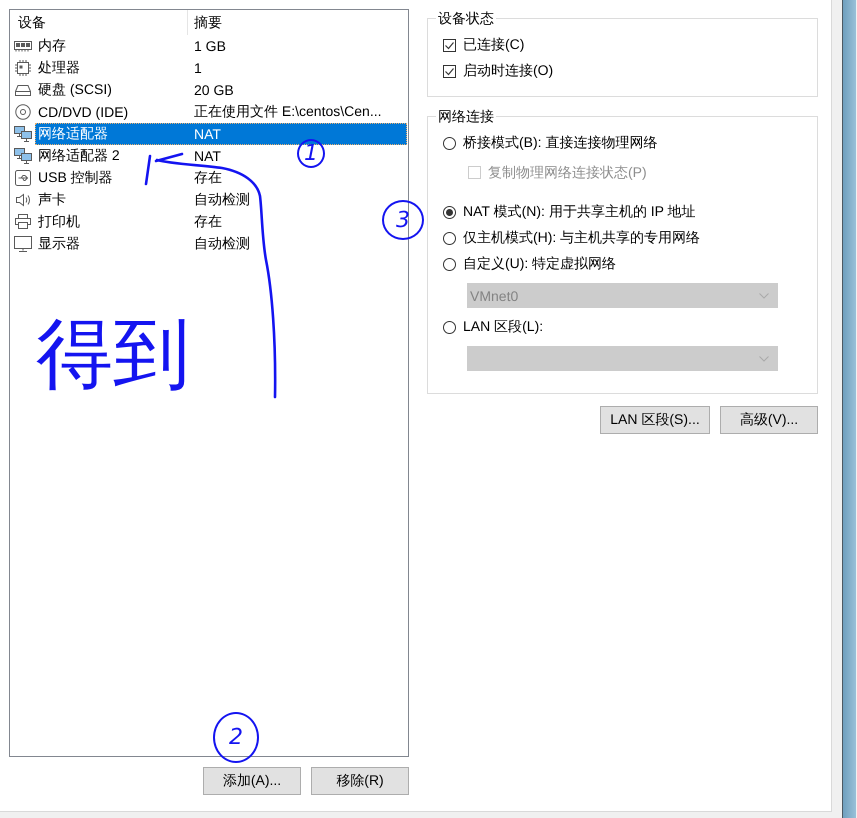 The image size is (857, 818). What do you see at coordinates (23, 112) in the screenshot?
I see `disc-icon` at bounding box center [23, 112].